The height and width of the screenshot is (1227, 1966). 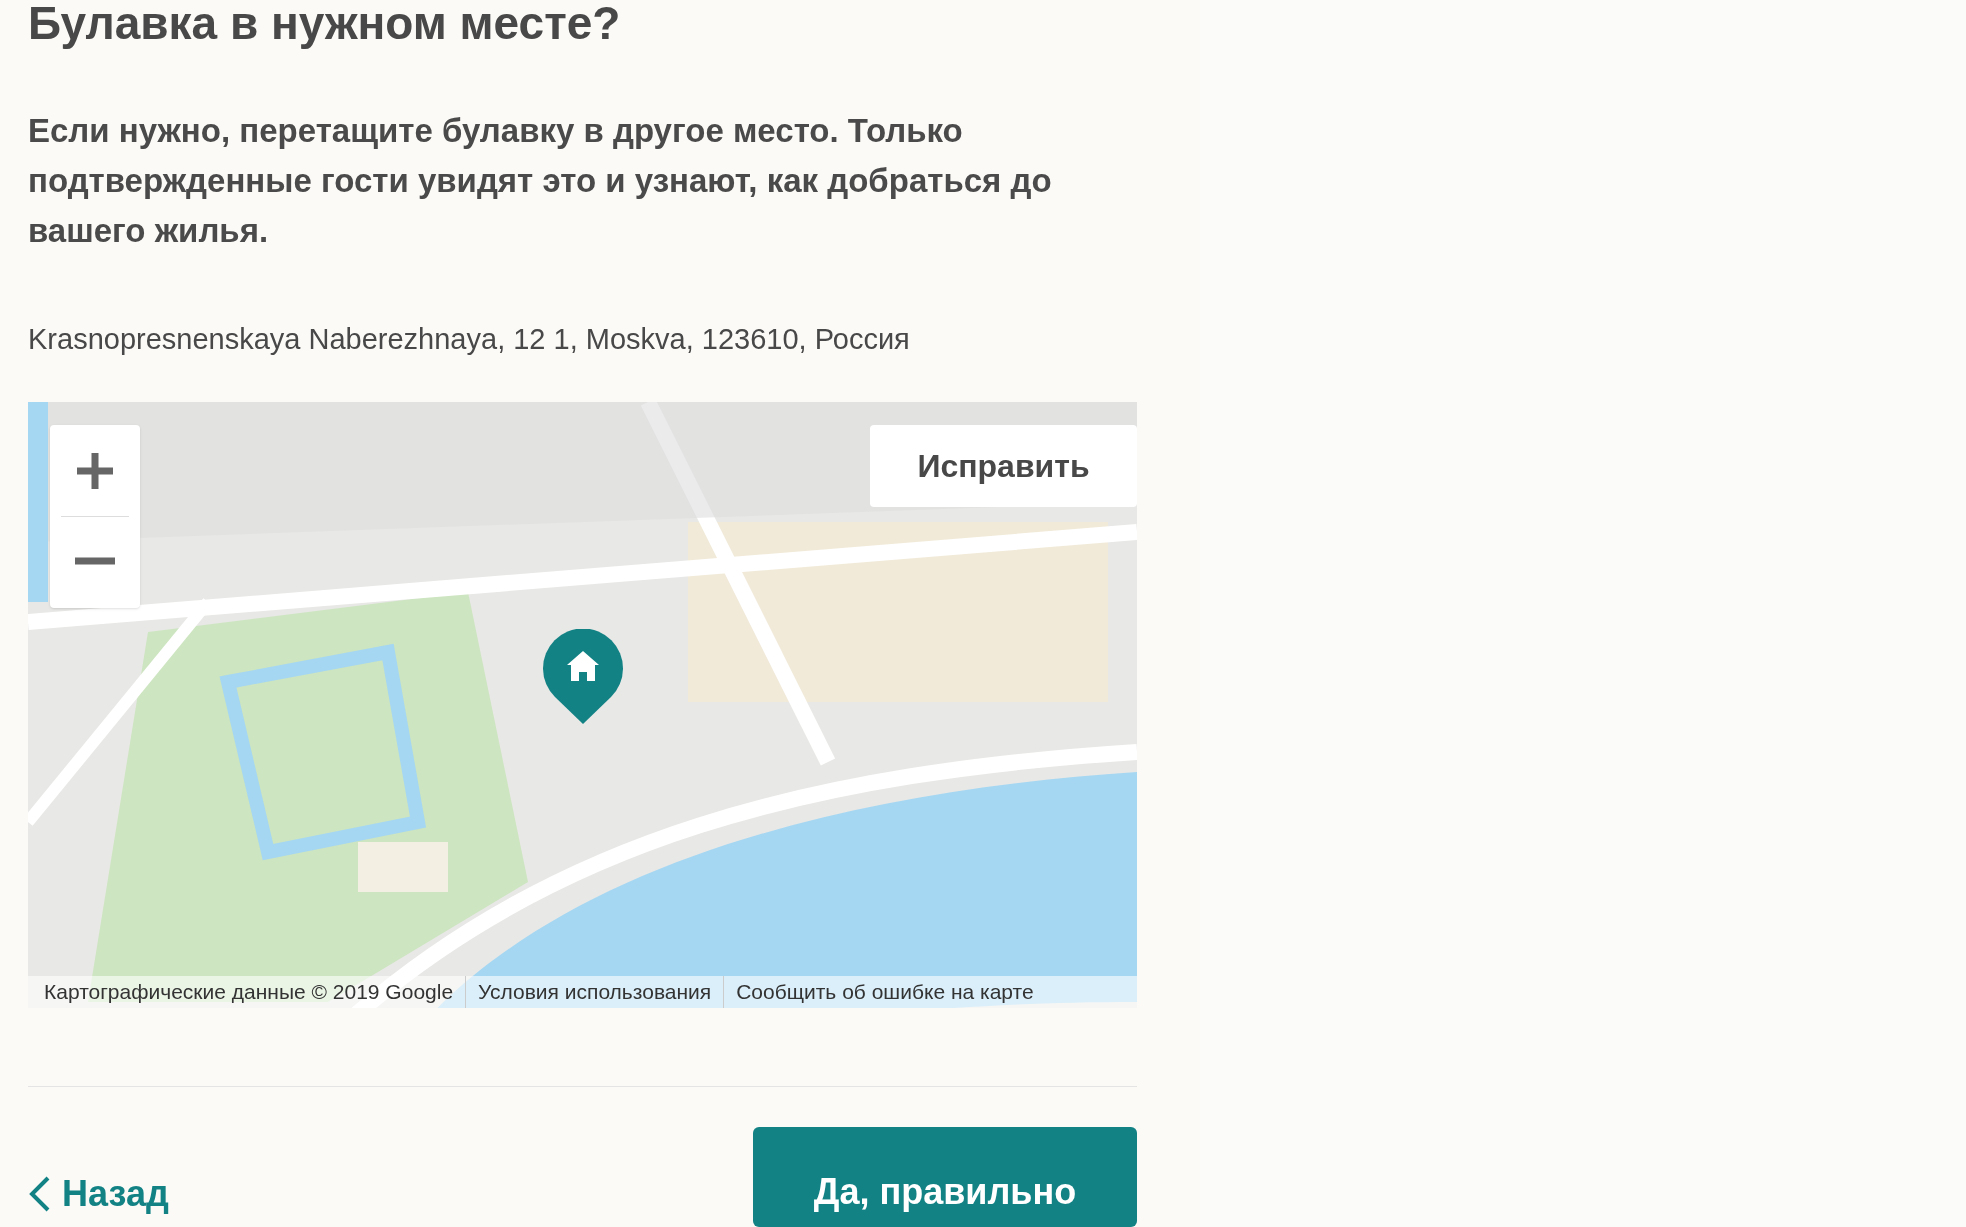 I want to click on chevron-left-icon, so click(x=39, y=1194).